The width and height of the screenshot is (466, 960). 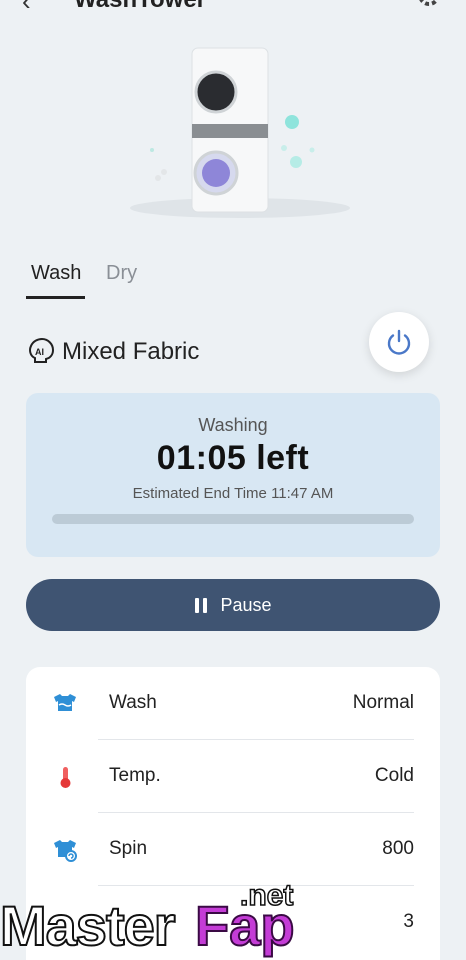 I want to click on power-icon, so click(x=399, y=342).